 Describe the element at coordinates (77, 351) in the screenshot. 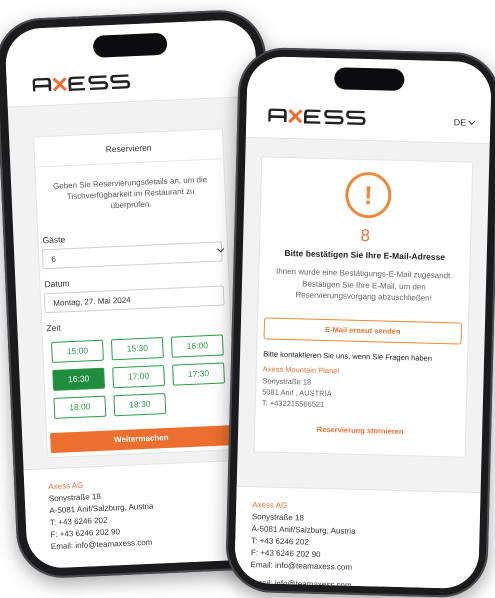

I see `time-slot: 15:00` at that location.